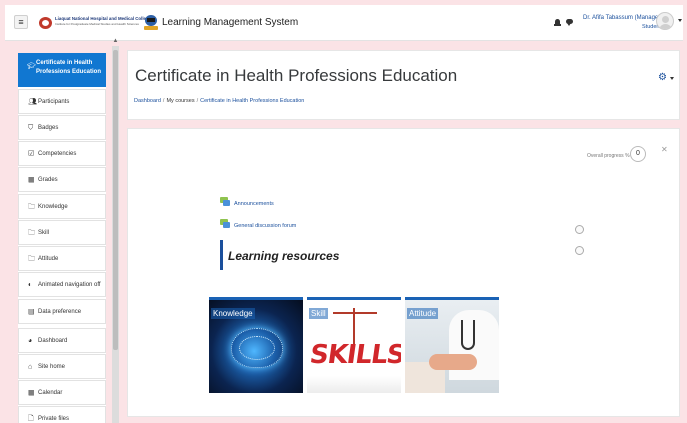  I want to click on tile-label: Skill, so click(318, 313).